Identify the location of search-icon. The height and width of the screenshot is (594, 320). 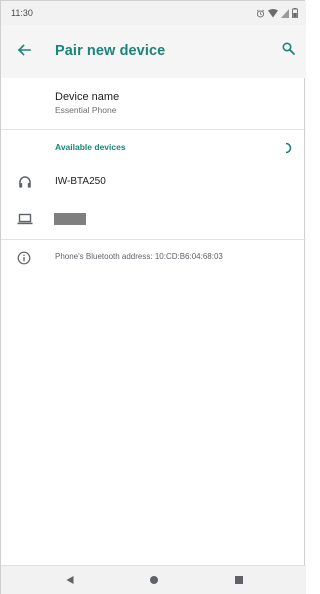
(288, 51).